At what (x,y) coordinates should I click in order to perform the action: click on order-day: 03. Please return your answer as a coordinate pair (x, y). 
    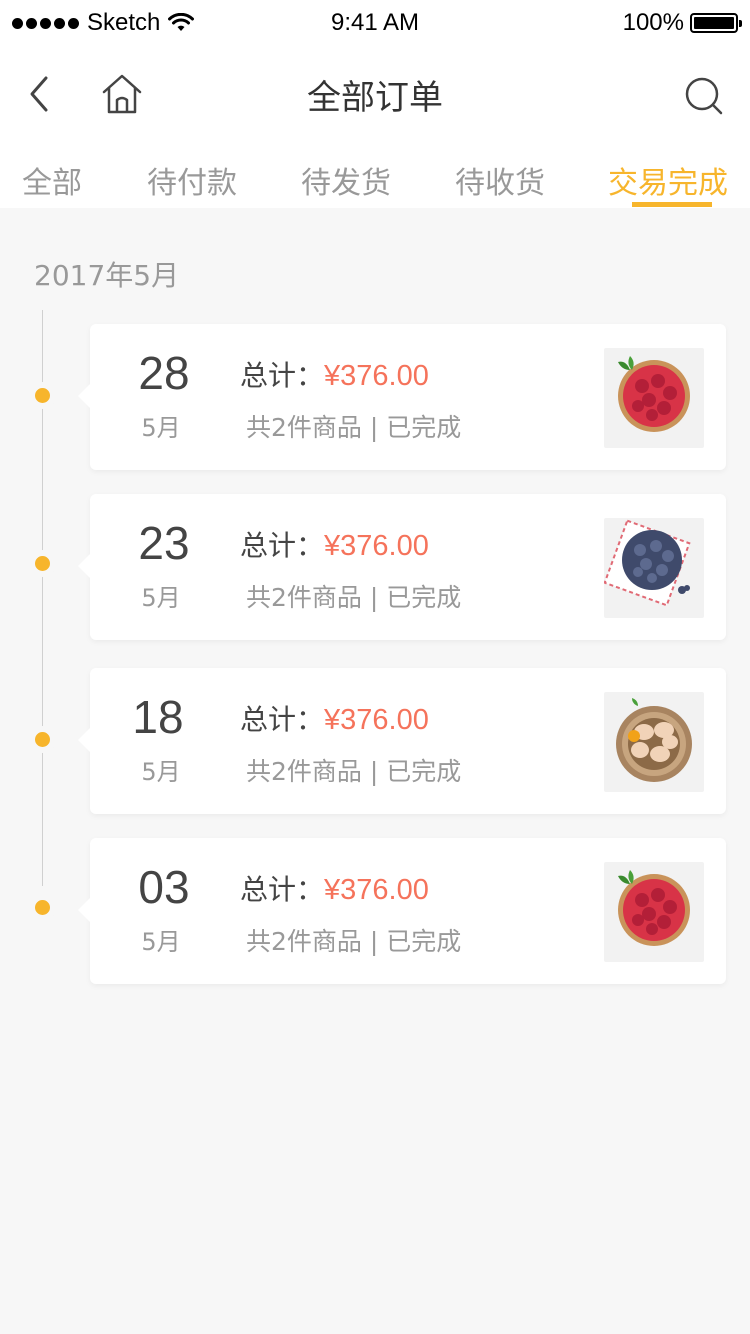
    Looking at the image, I should click on (164, 887).